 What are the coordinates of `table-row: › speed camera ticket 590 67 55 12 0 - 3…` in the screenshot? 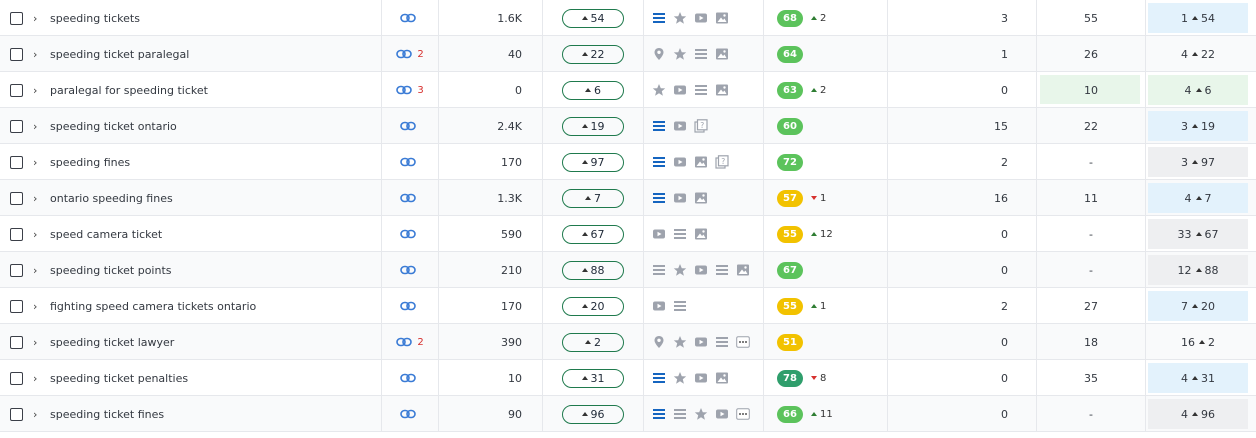 It's located at (628, 234).